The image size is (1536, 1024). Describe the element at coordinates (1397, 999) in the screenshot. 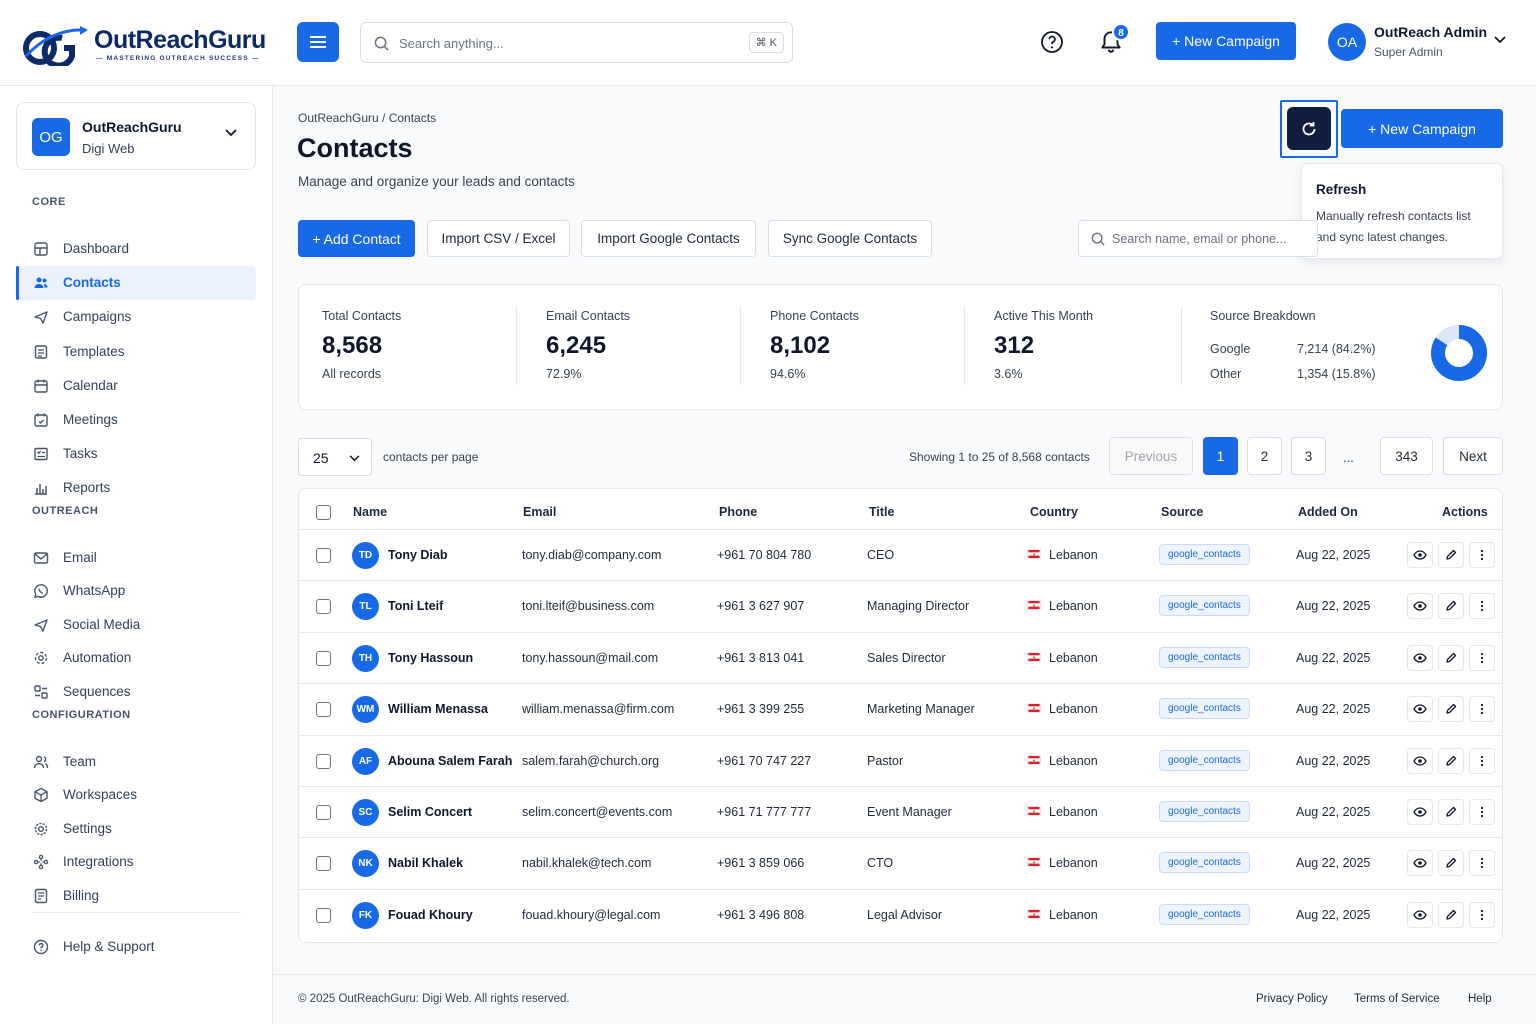

I see `footer-terms-link: Terms of Service` at that location.